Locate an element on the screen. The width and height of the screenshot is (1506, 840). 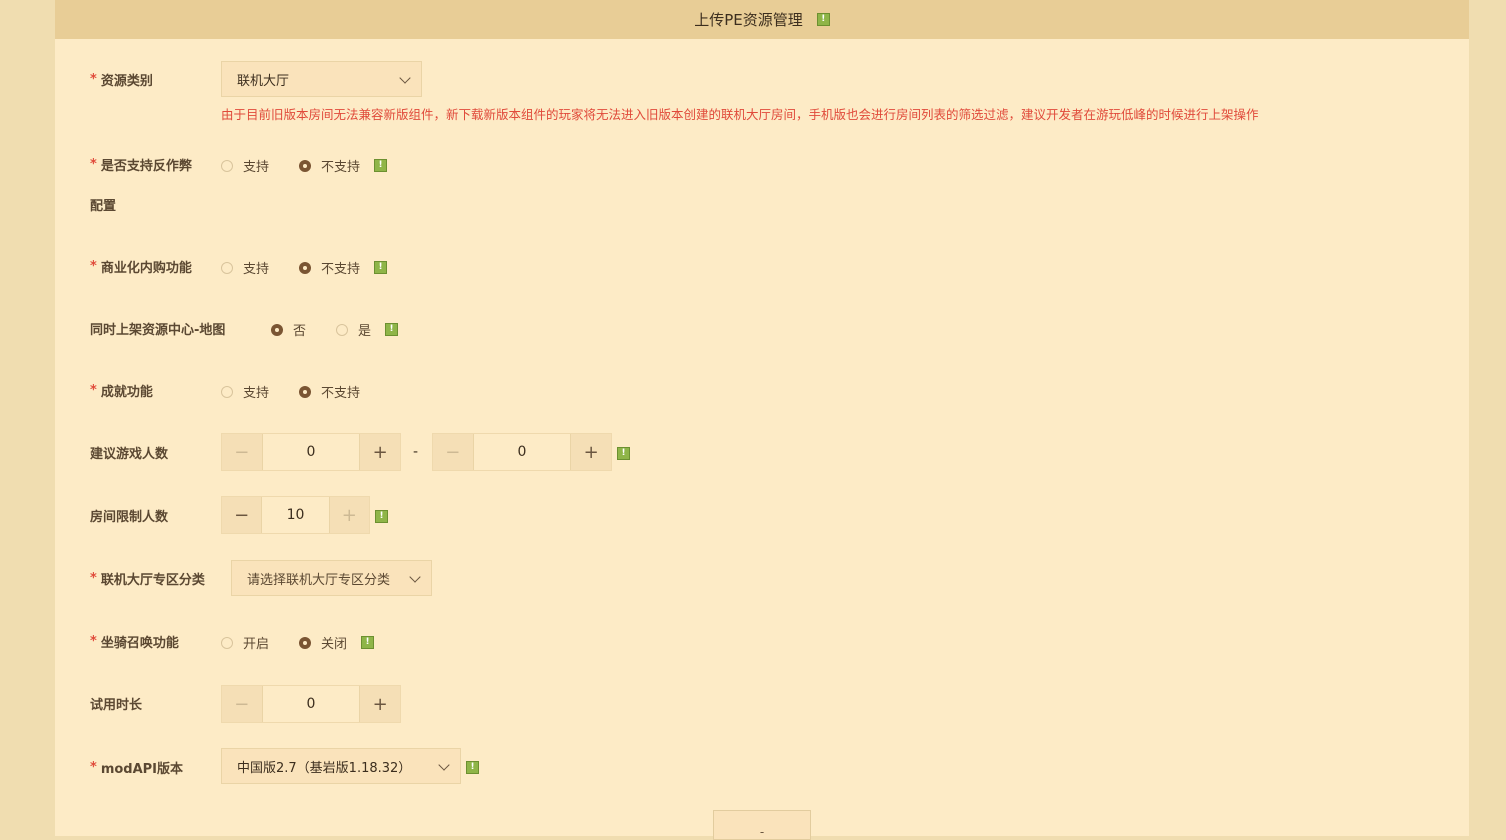
mount-option-off: 关闭 is located at coordinates (323, 642).